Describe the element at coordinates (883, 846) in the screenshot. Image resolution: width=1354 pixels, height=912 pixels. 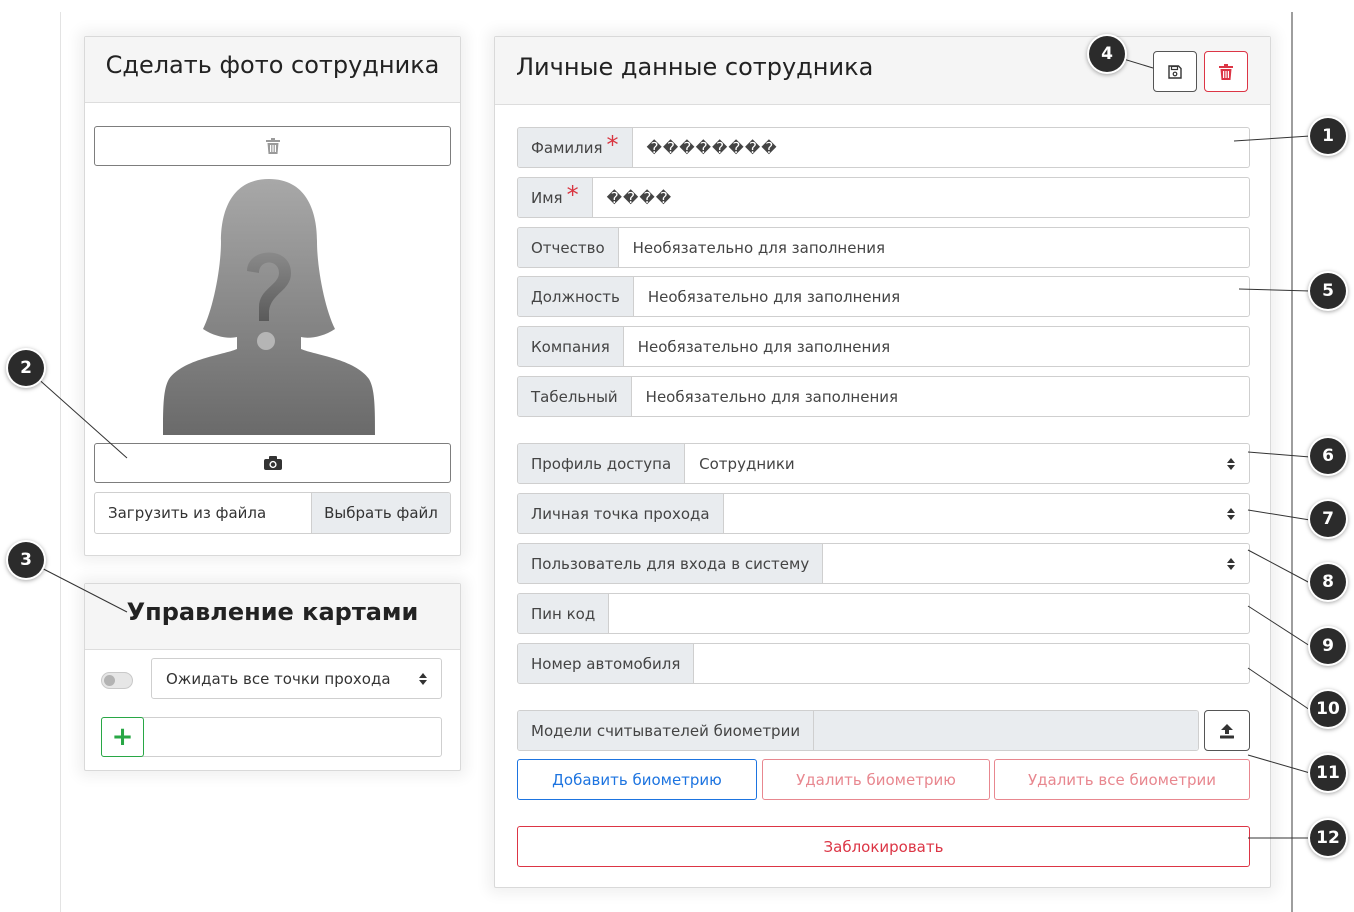
I see `block-employee-button: Заблокировать` at that location.